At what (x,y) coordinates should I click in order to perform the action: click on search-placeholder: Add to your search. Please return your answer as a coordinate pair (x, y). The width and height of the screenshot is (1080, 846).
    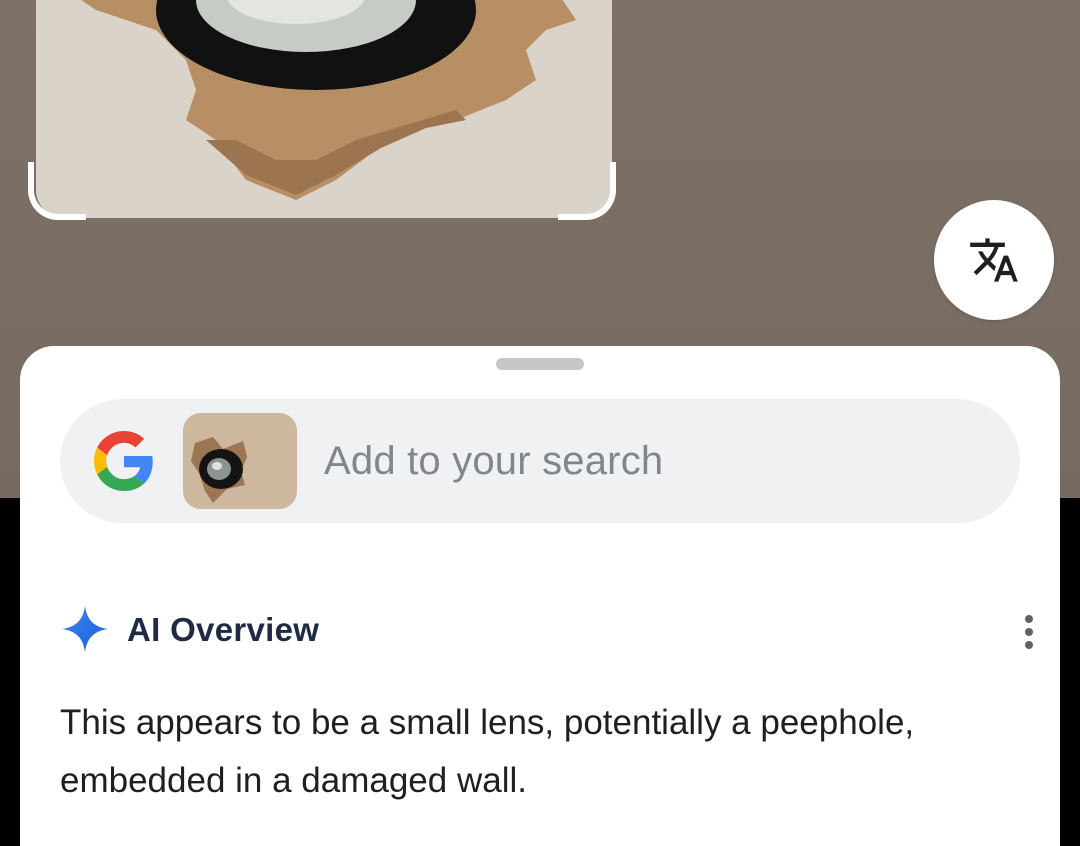
    Looking at the image, I should click on (493, 461).